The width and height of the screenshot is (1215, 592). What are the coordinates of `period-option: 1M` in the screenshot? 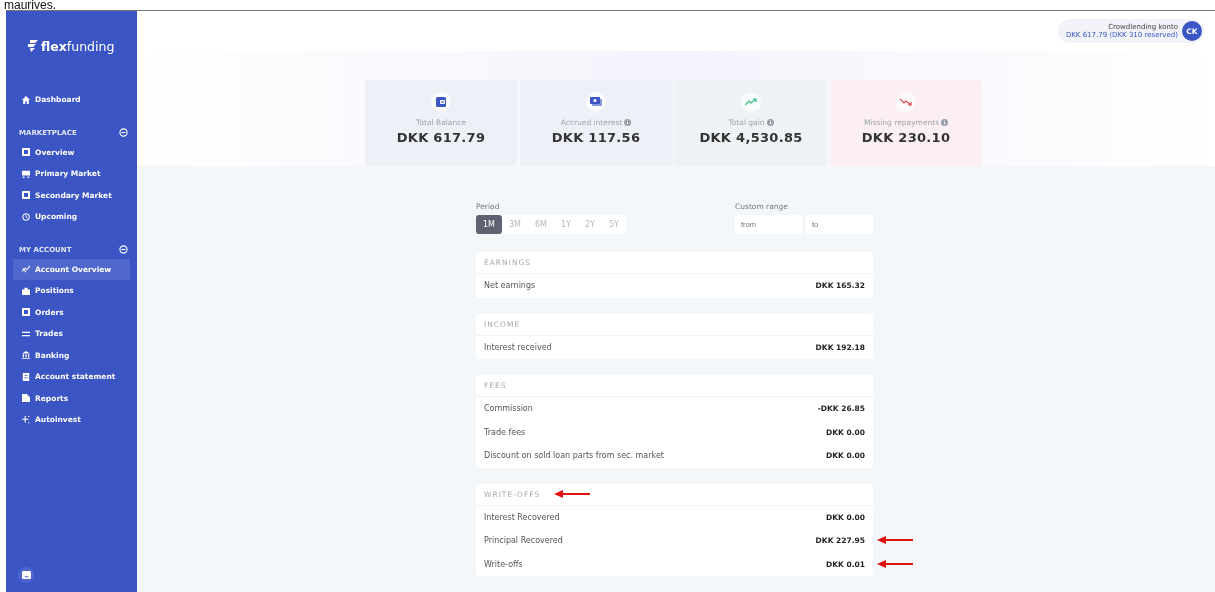 It's located at (489, 224).